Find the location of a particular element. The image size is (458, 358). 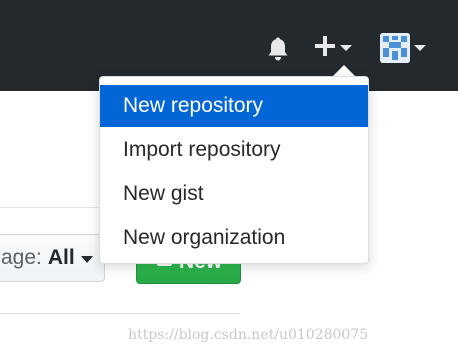

filter-dropdown-button: age: All is located at coordinates (52, 258).